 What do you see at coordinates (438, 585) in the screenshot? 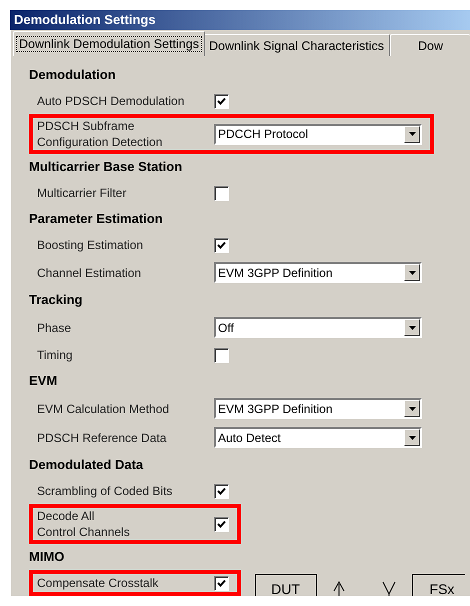
I see `device-block: FSx` at bounding box center [438, 585].